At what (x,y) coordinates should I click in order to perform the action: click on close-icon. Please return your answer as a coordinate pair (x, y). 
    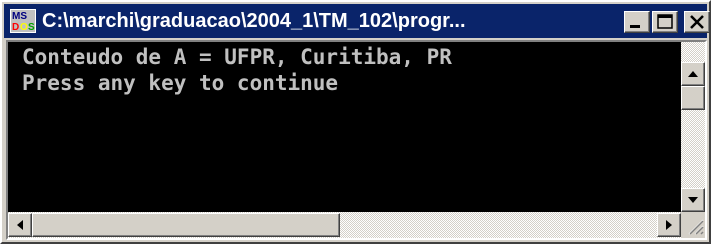
    Looking at the image, I should click on (697, 22).